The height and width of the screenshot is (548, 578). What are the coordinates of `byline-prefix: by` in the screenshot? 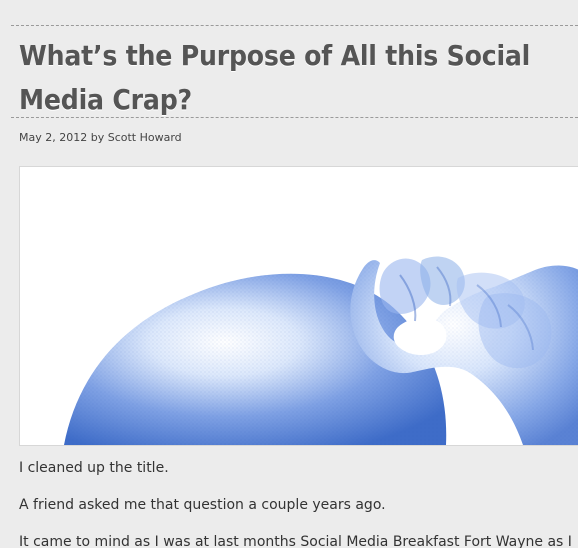 It's located at (97, 137).